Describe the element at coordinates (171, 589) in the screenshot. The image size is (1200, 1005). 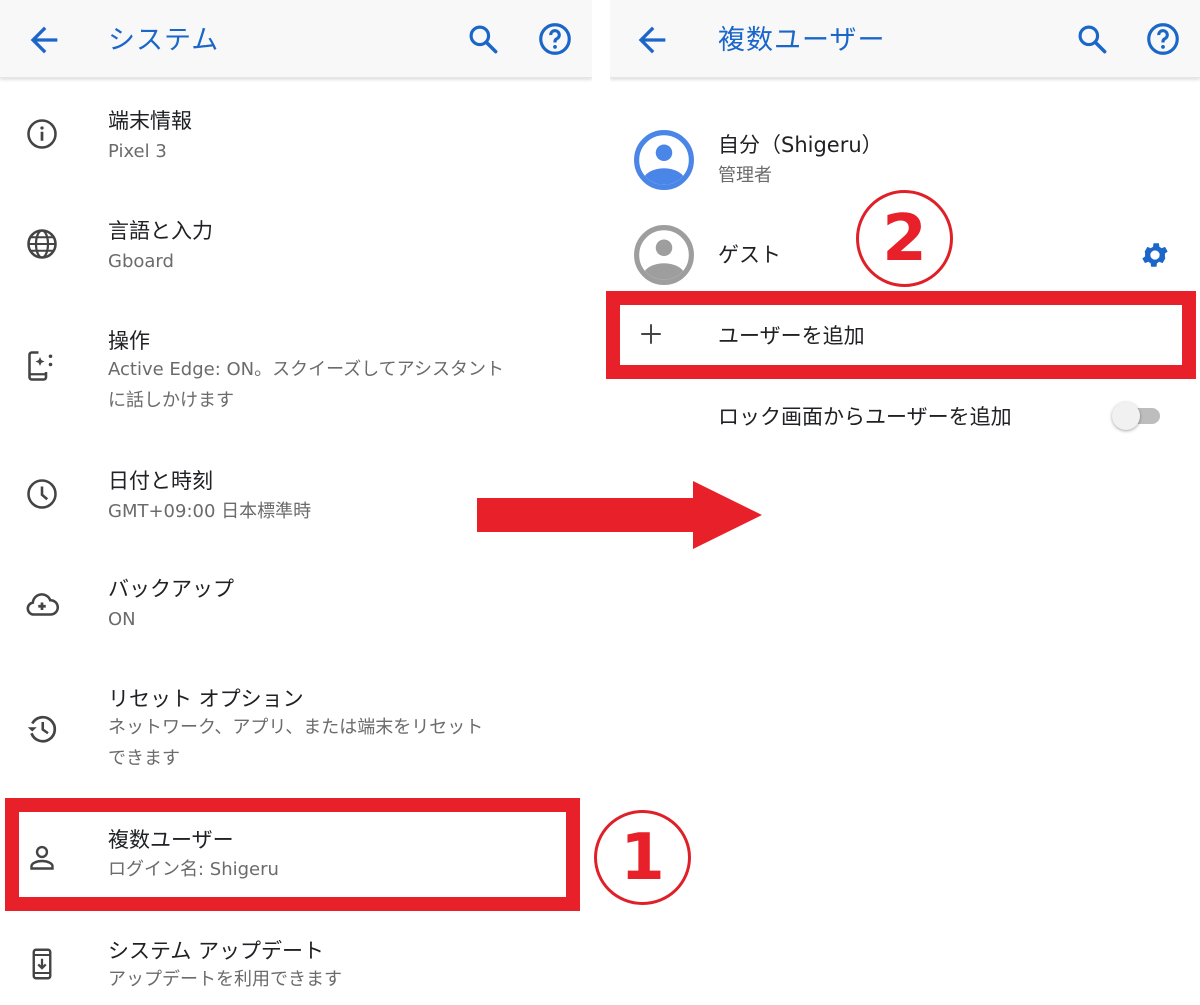
I see `item-title: バックアップ` at that location.